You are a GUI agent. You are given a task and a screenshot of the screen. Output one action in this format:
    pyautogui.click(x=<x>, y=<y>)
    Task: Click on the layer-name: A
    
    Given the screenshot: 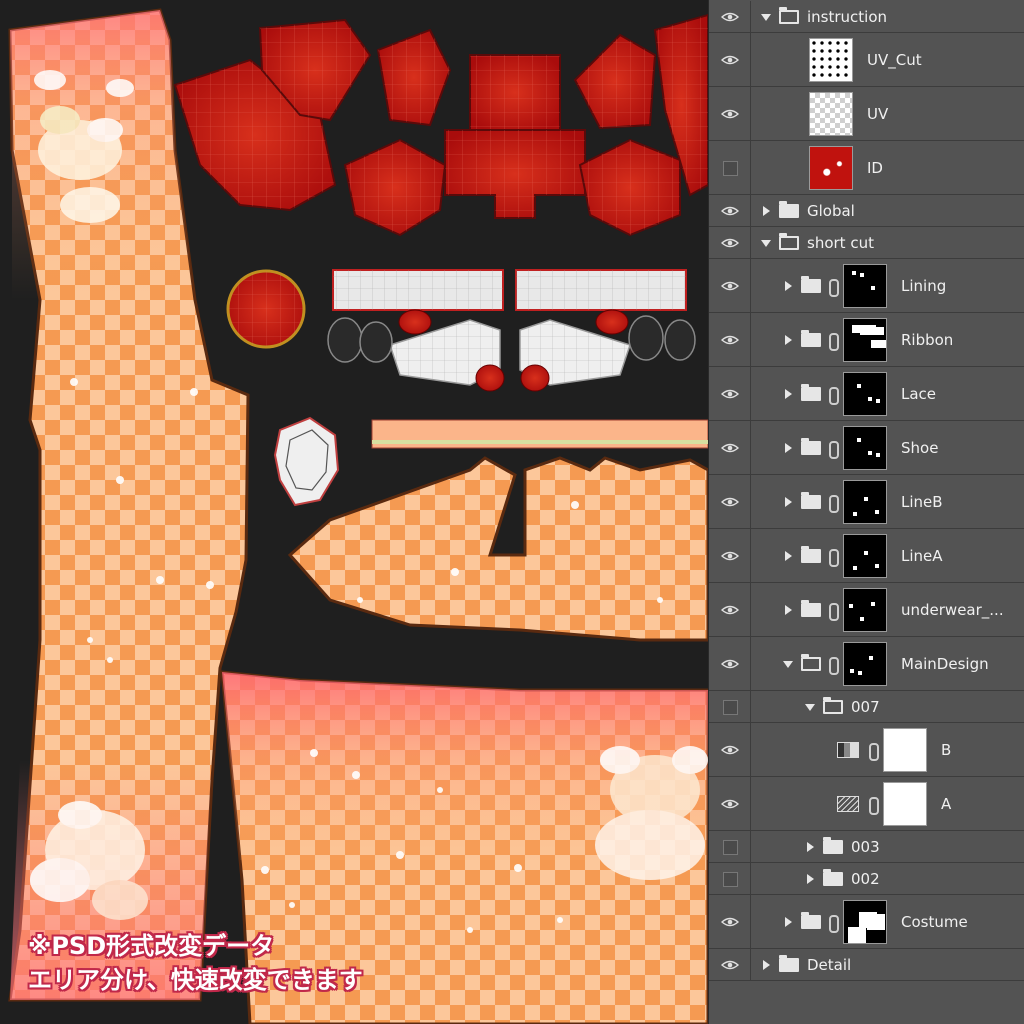 What is the action you would take?
    pyautogui.click(x=946, y=803)
    